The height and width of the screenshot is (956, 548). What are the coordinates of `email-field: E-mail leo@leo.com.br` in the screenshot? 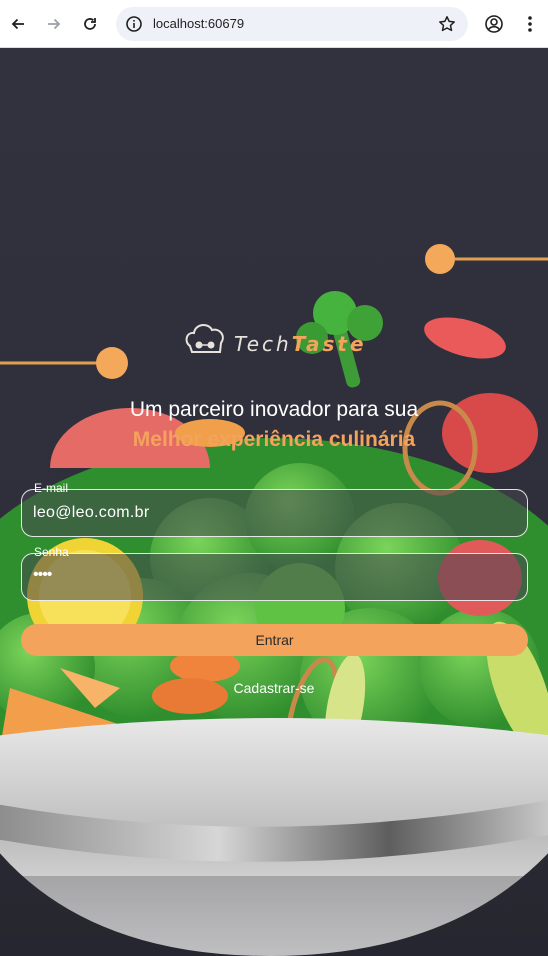 It's located at (274, 509).